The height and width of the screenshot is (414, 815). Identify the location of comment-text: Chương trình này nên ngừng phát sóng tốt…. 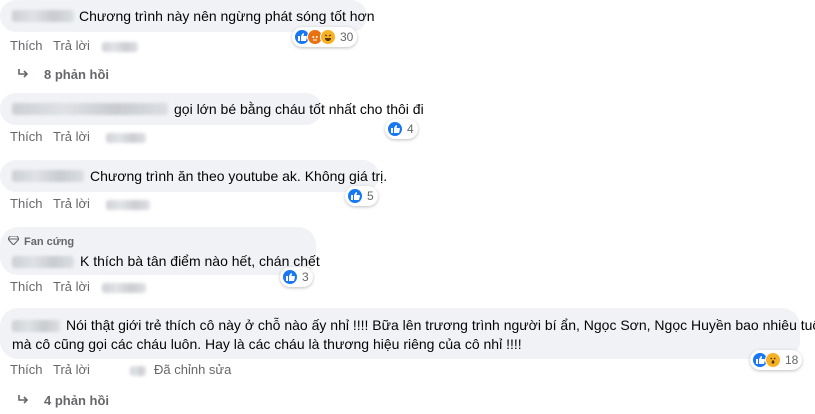
(227, 16).